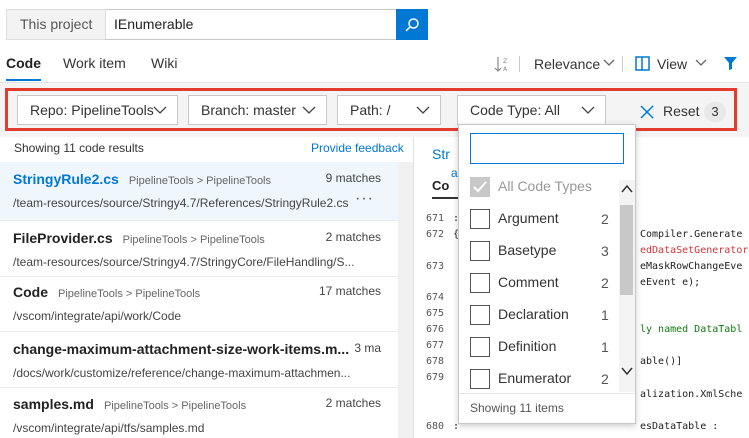 This screenshot has width=749, height=438. I want to click on code-type-option-label: Argument, so click(528, 218).